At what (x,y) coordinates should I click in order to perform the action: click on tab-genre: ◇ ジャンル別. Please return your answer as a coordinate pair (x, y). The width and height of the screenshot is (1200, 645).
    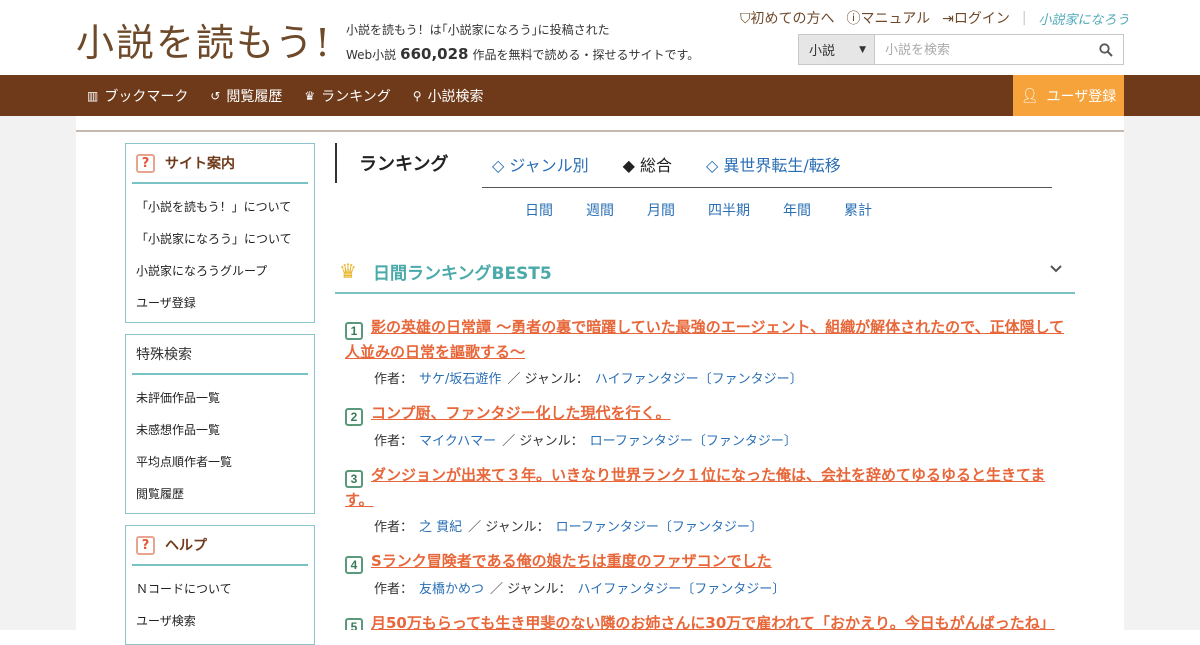
    Looking at the image, I should click on (540, 164).